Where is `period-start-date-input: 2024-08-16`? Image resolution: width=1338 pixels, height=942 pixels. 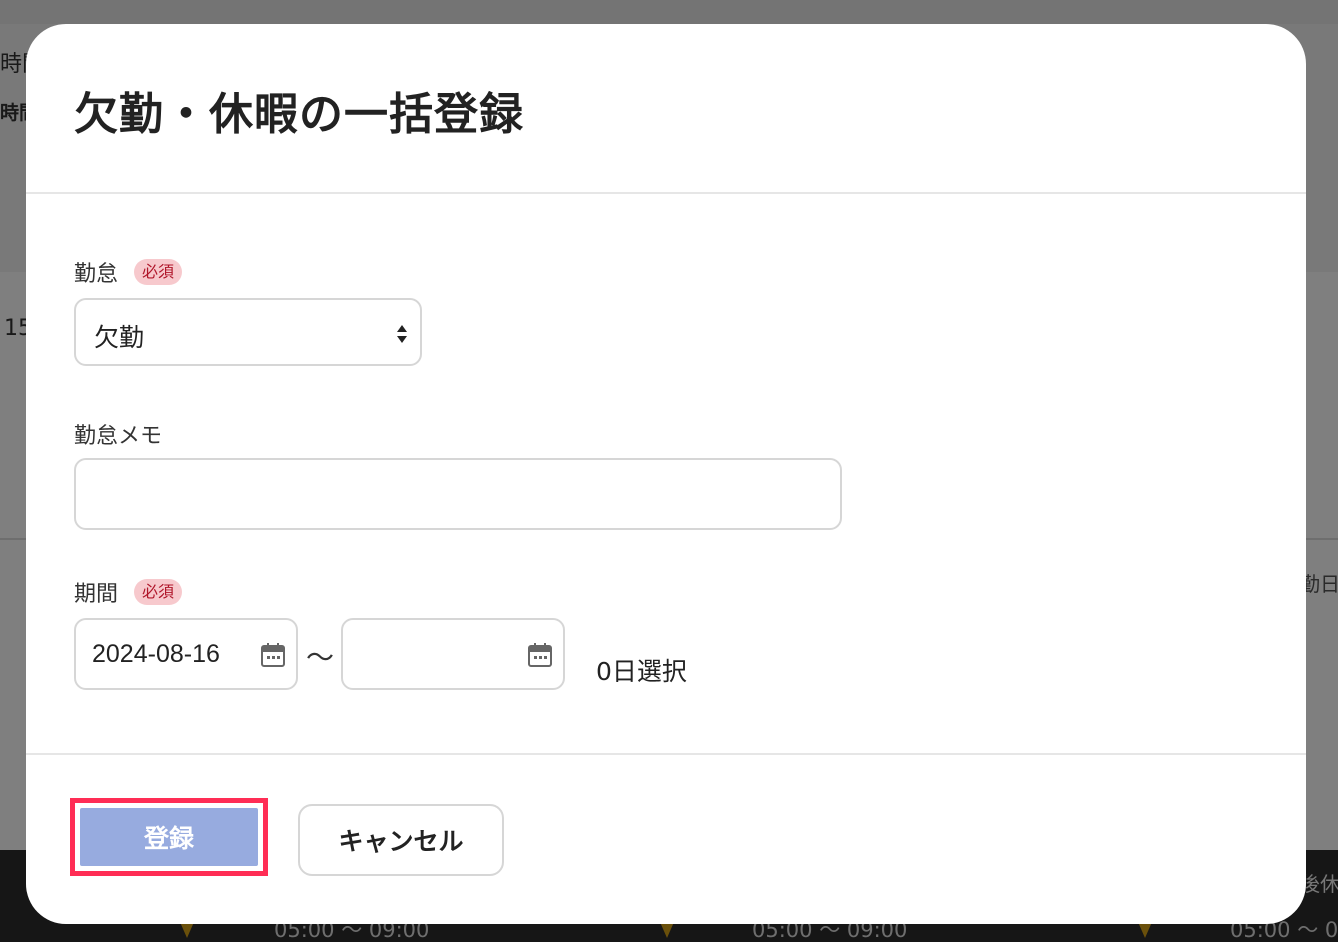 period-start-date-input: 2024-08-16 is located at coordinates (186, 654).